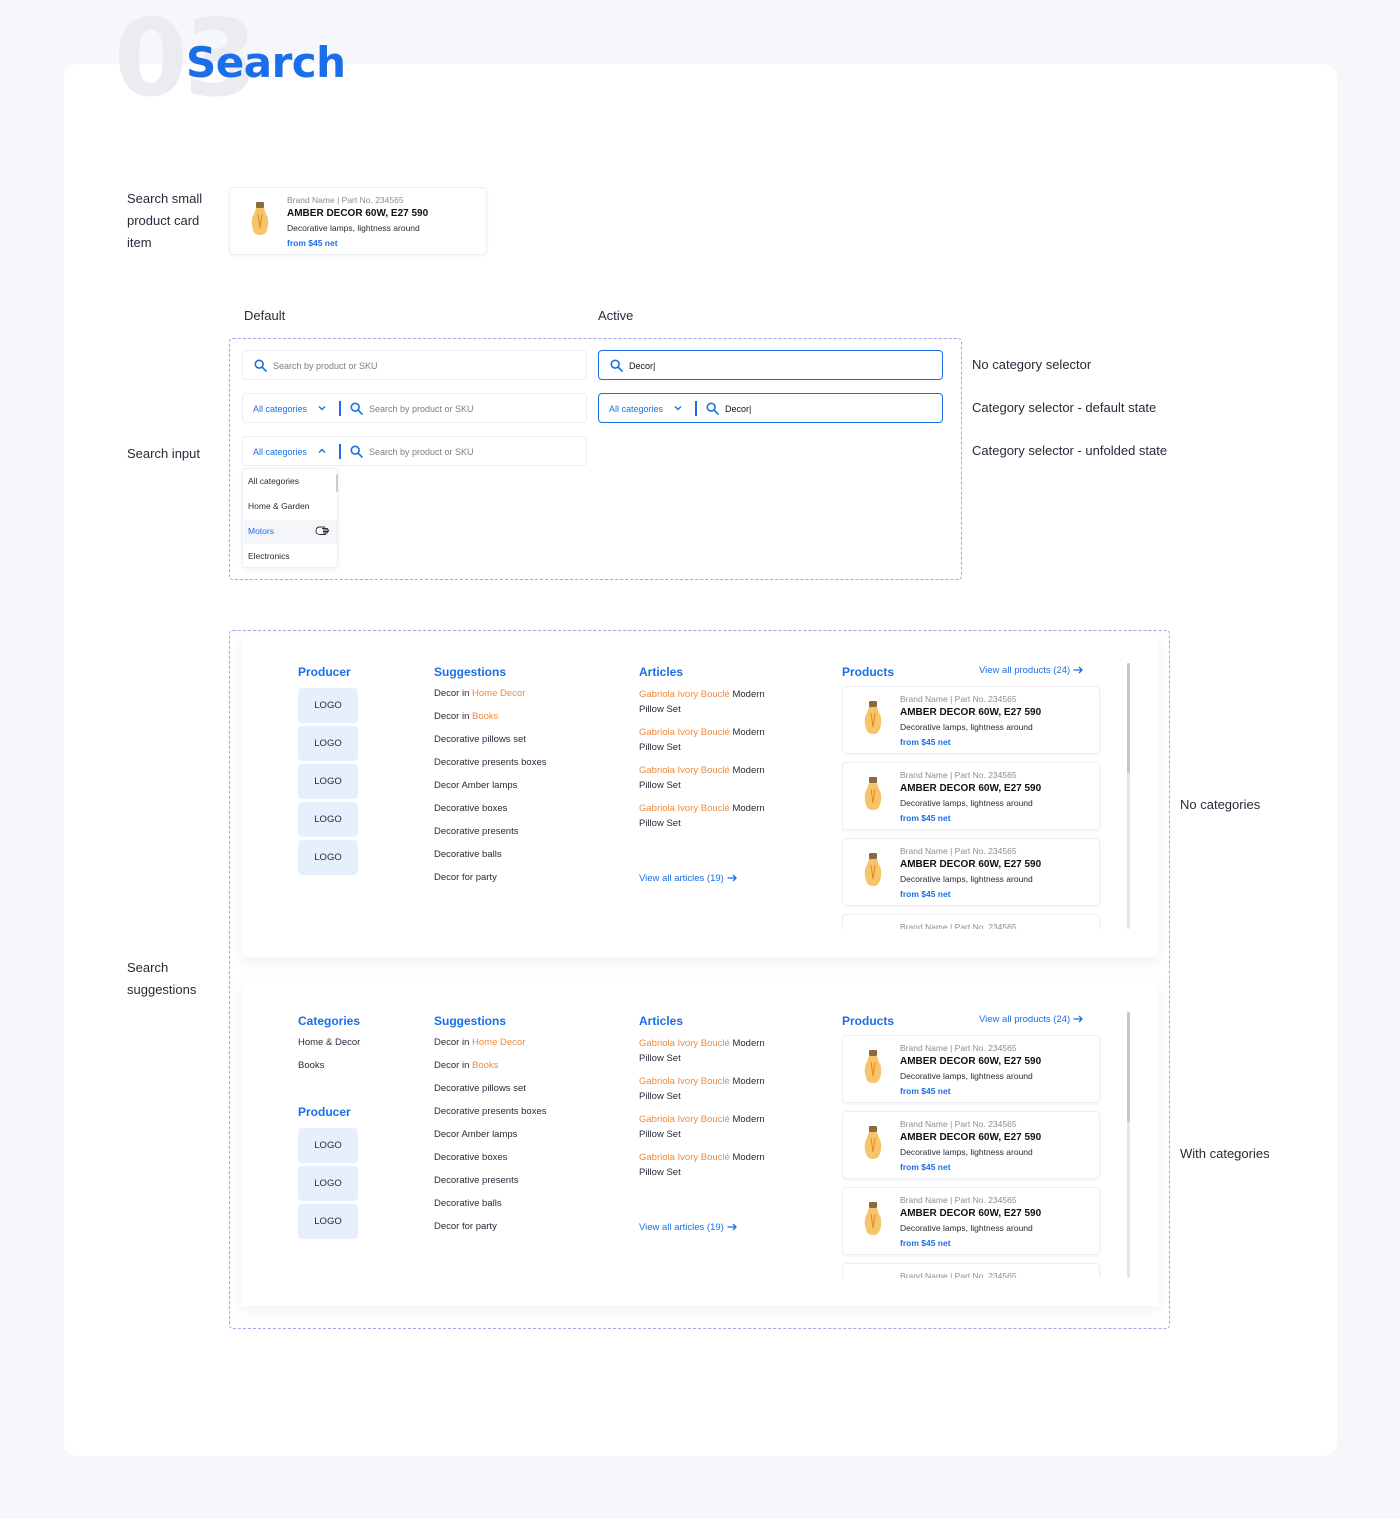 Image resolution: width=1400 pixels, height=1519 pixels. I want to click on dropdown-scrollbar, so click(337, 483).